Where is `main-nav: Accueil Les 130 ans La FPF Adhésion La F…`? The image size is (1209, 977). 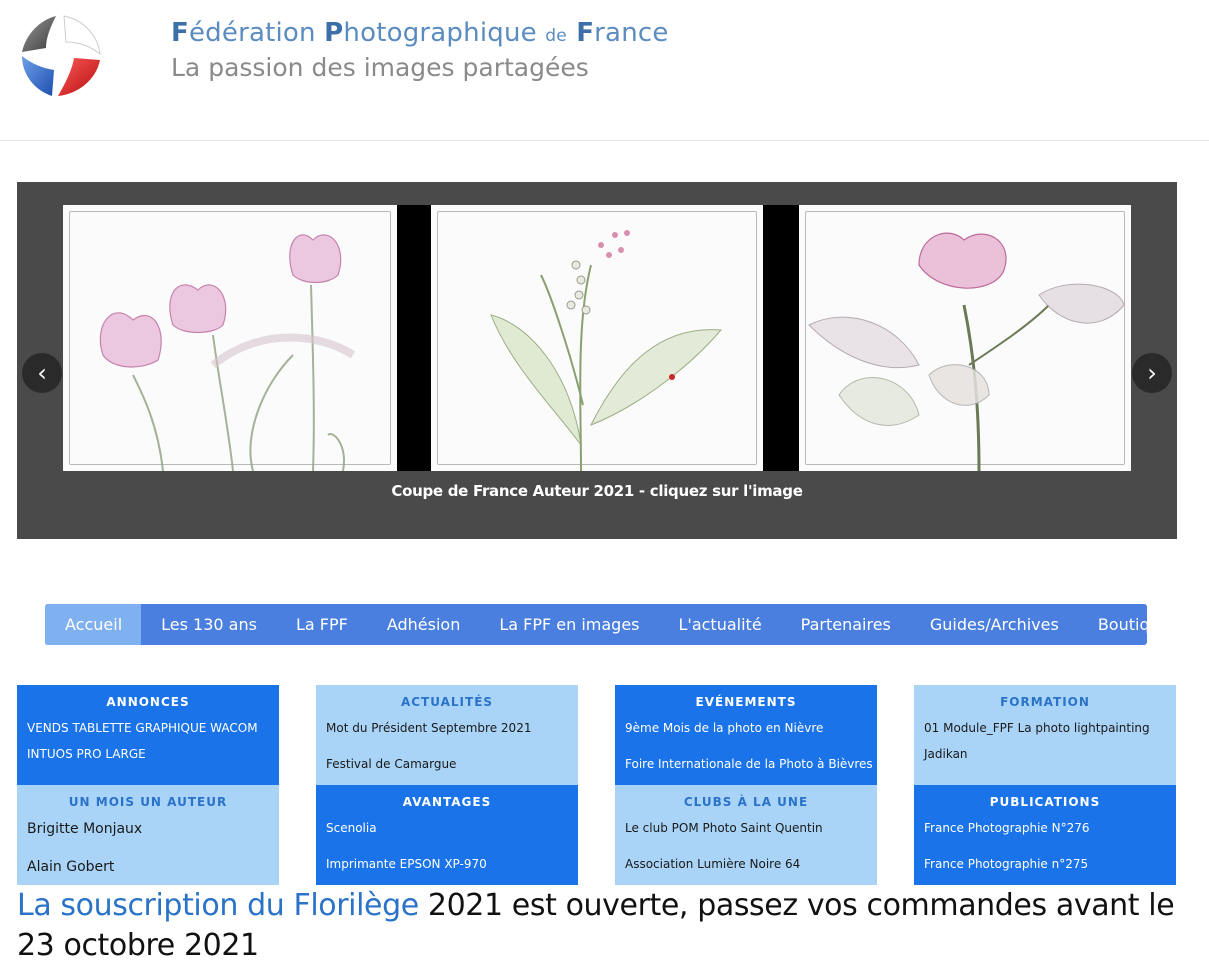 main-nav: Accueil Les 130 ans La FPF Adhésion La F… is located at coordinates (596, 624).